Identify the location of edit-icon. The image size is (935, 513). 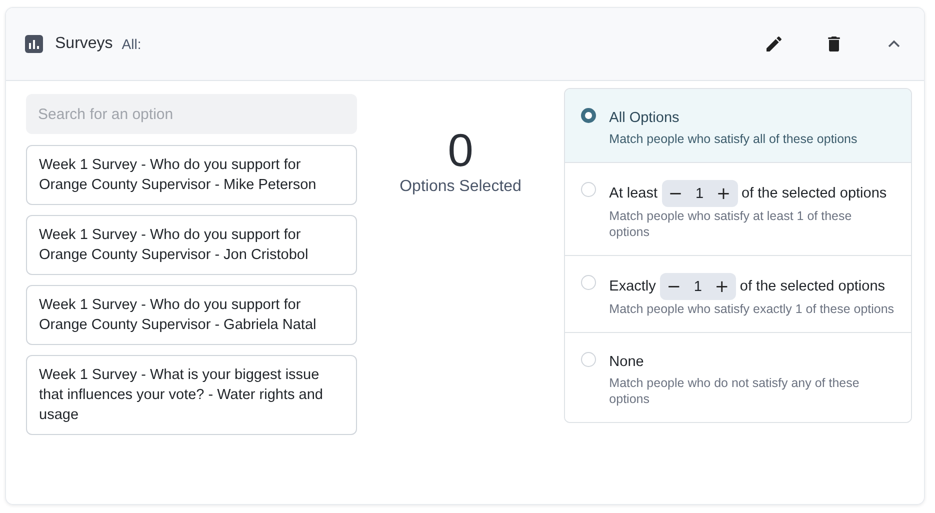
(774, 44).